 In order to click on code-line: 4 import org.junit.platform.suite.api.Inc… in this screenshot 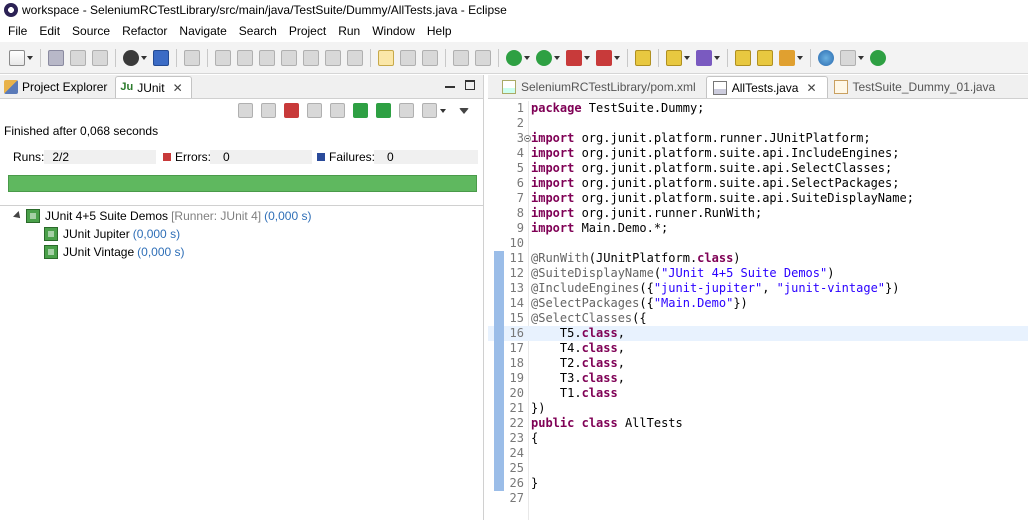, I will do `click(758, 153)`.